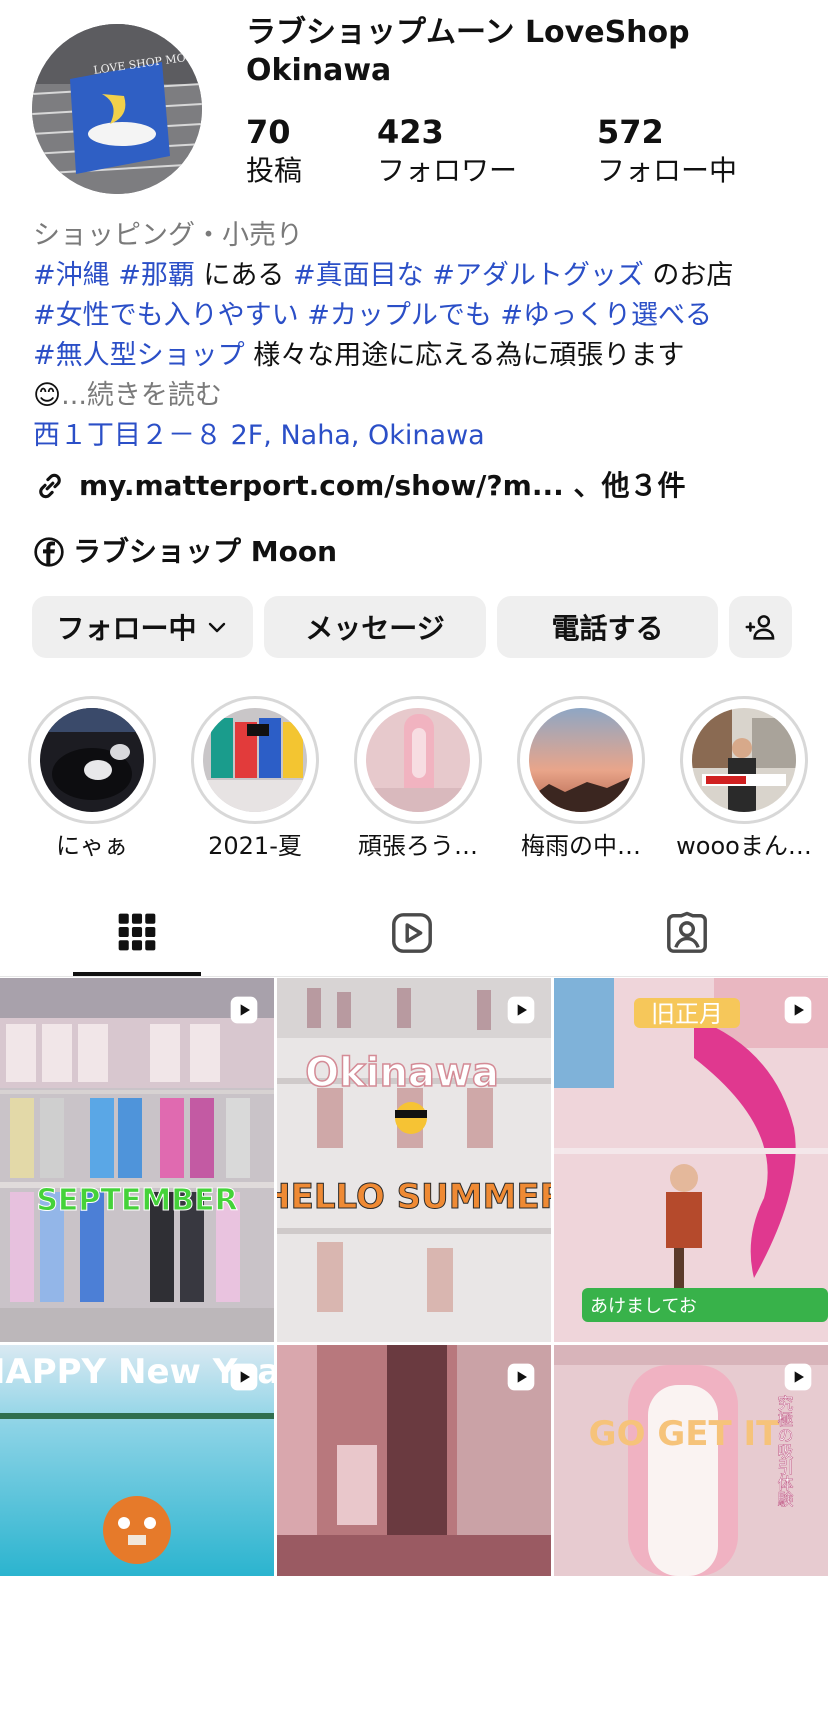 The width and height of the screenshot is (828, 1709). What do you see at coordinates (414, 1197) in the screenshot?
I see `post-overlay-text-2: HELLO SUMMER` at bounding box center [414, 1197].